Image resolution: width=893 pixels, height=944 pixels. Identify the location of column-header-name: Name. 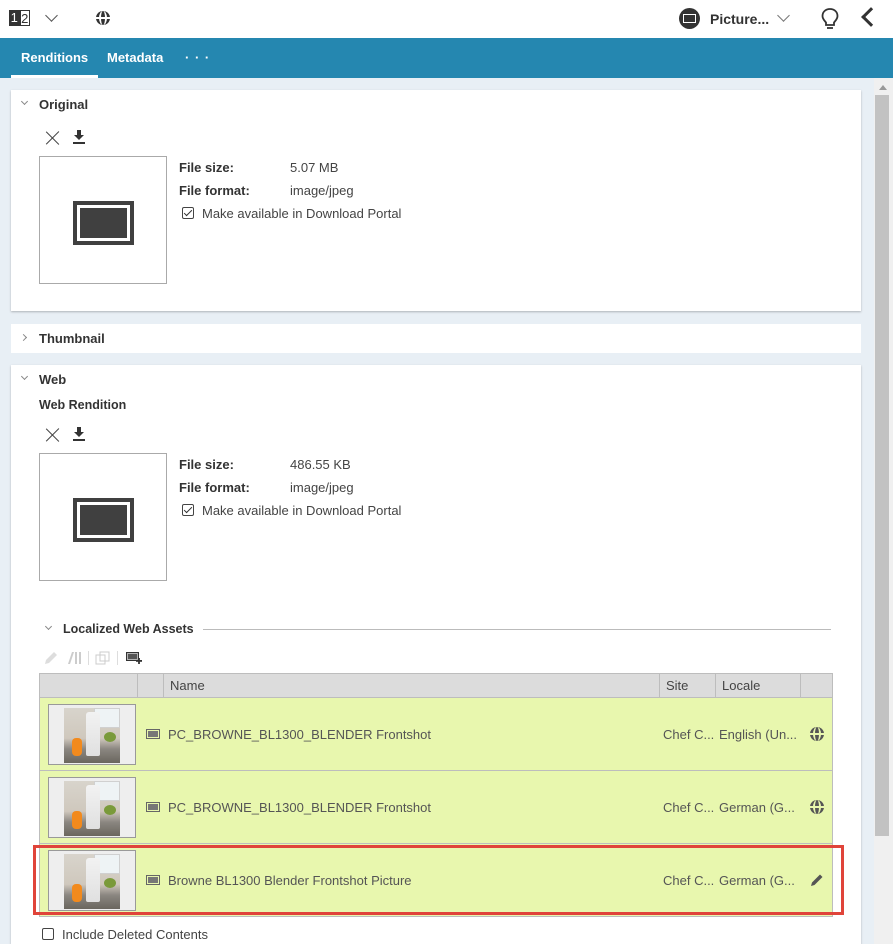
(412, 685).